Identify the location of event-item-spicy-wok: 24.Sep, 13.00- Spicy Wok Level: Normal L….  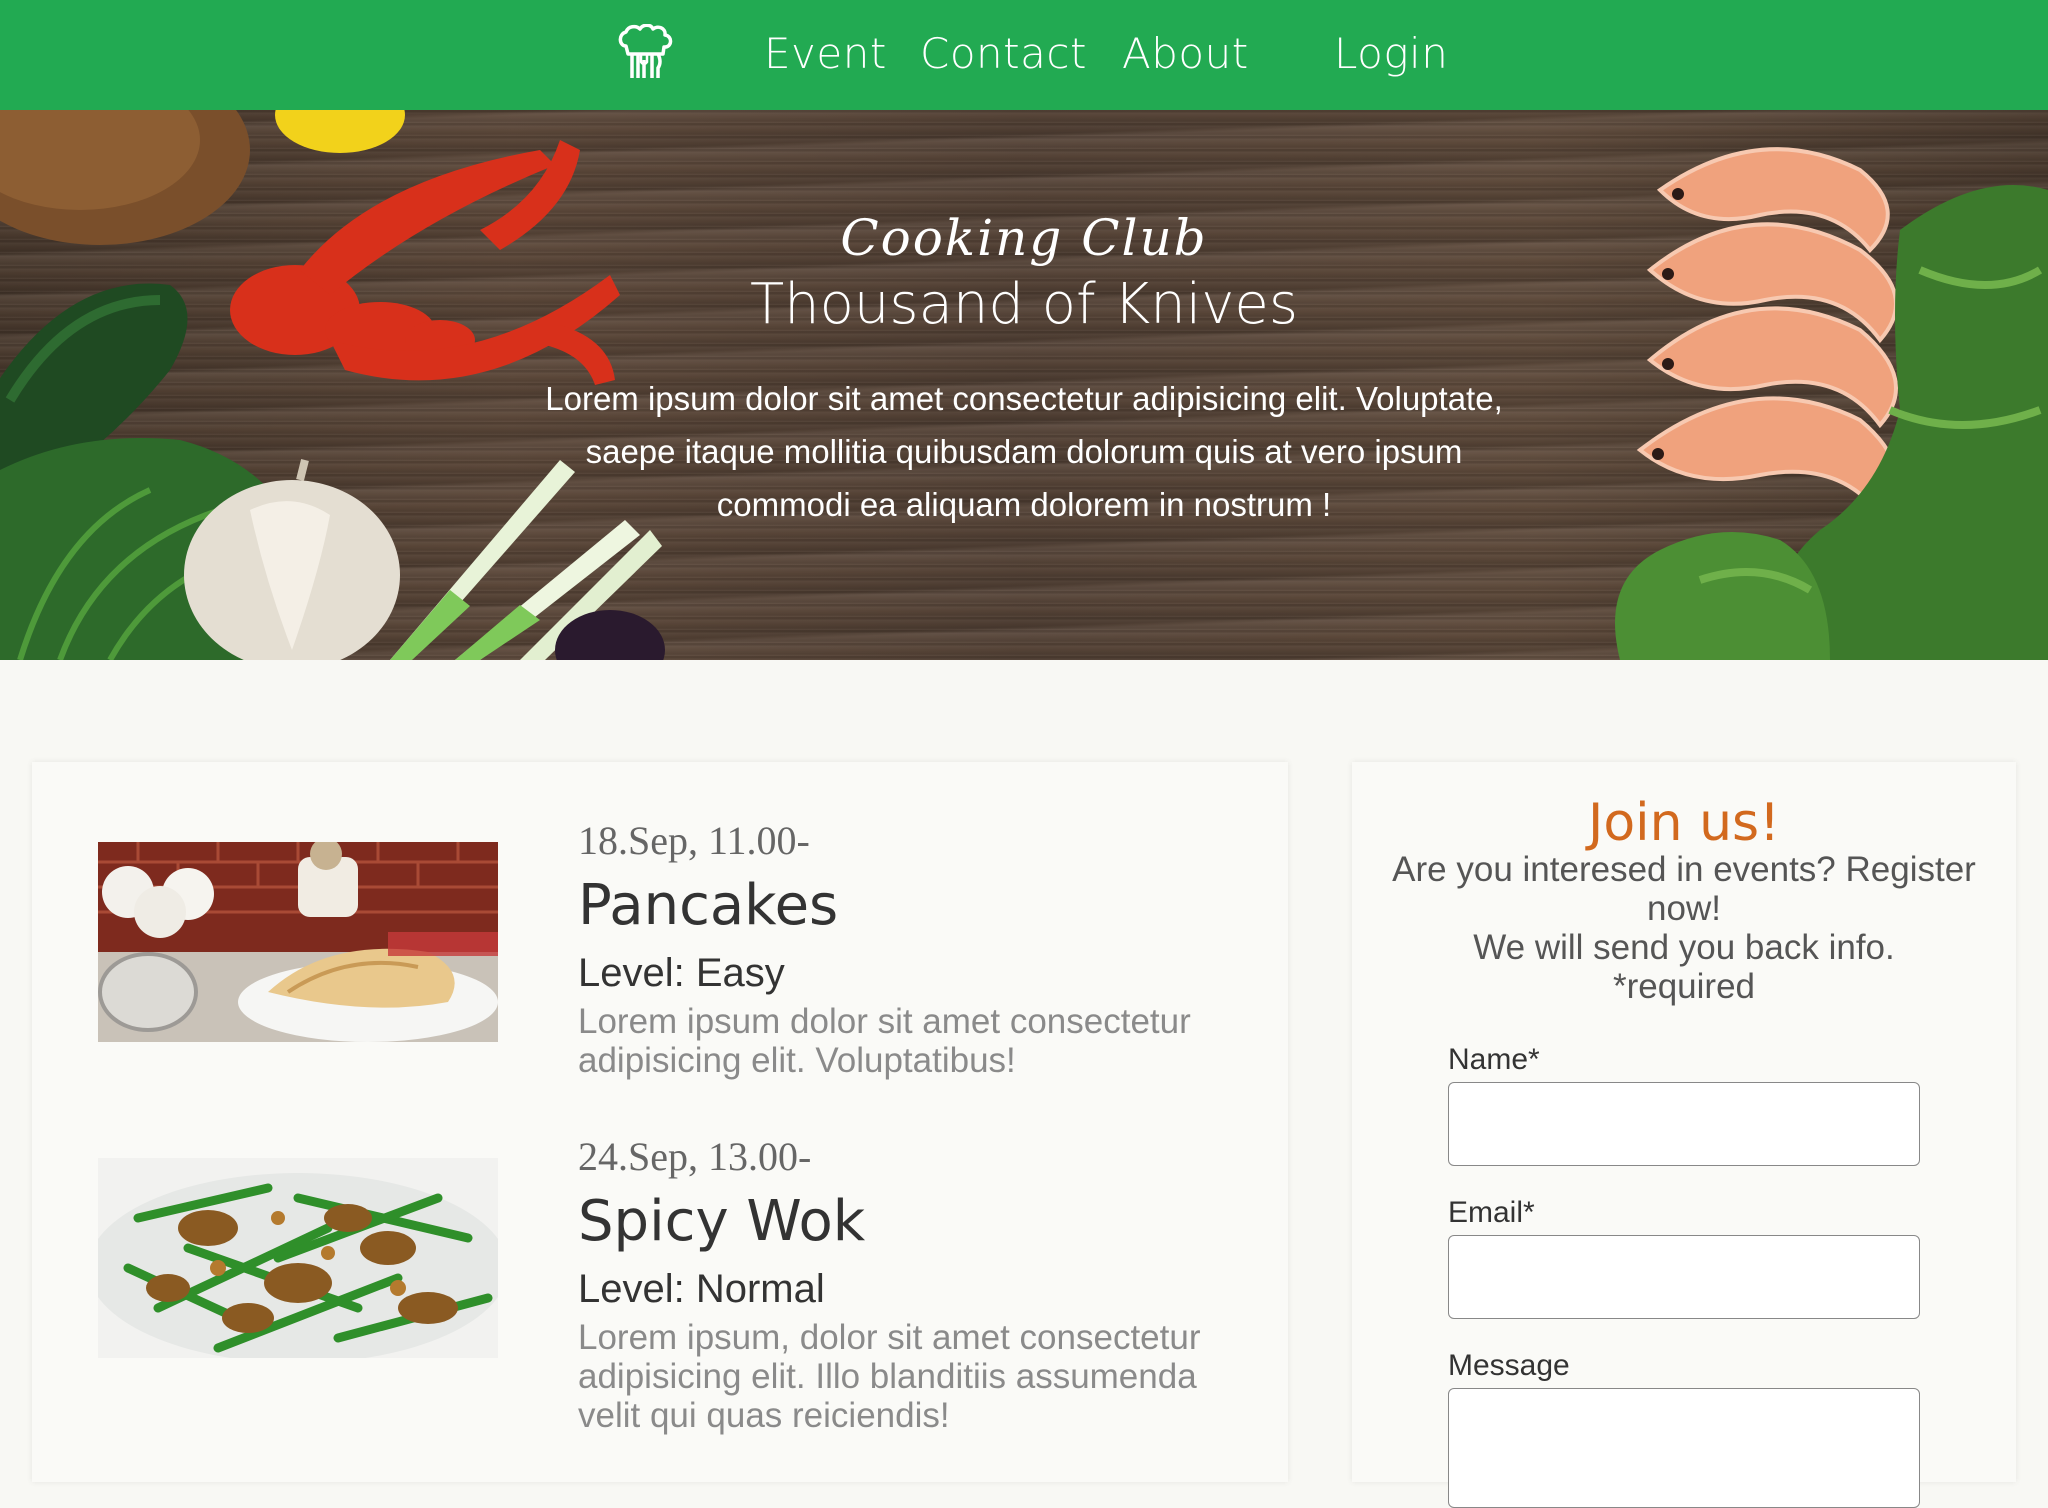
(673, 1281).